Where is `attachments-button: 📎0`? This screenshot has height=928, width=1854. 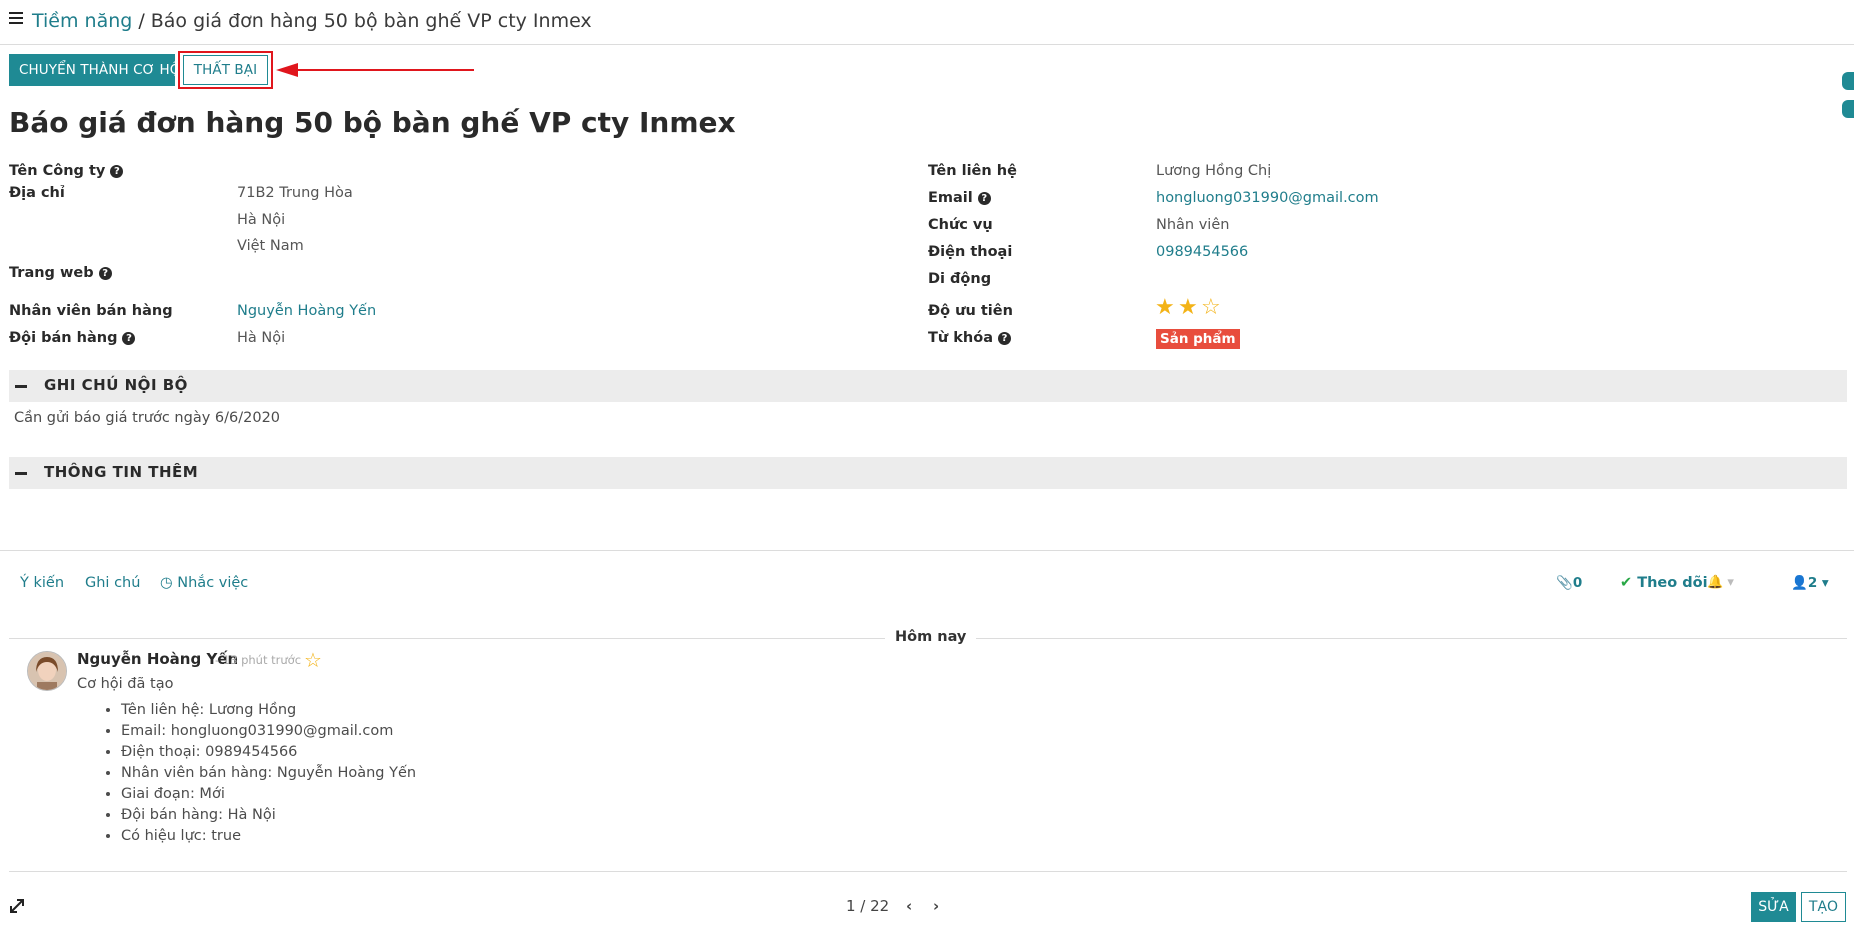
attachments-button: 📎0 is located at coordinates (1569, 583).